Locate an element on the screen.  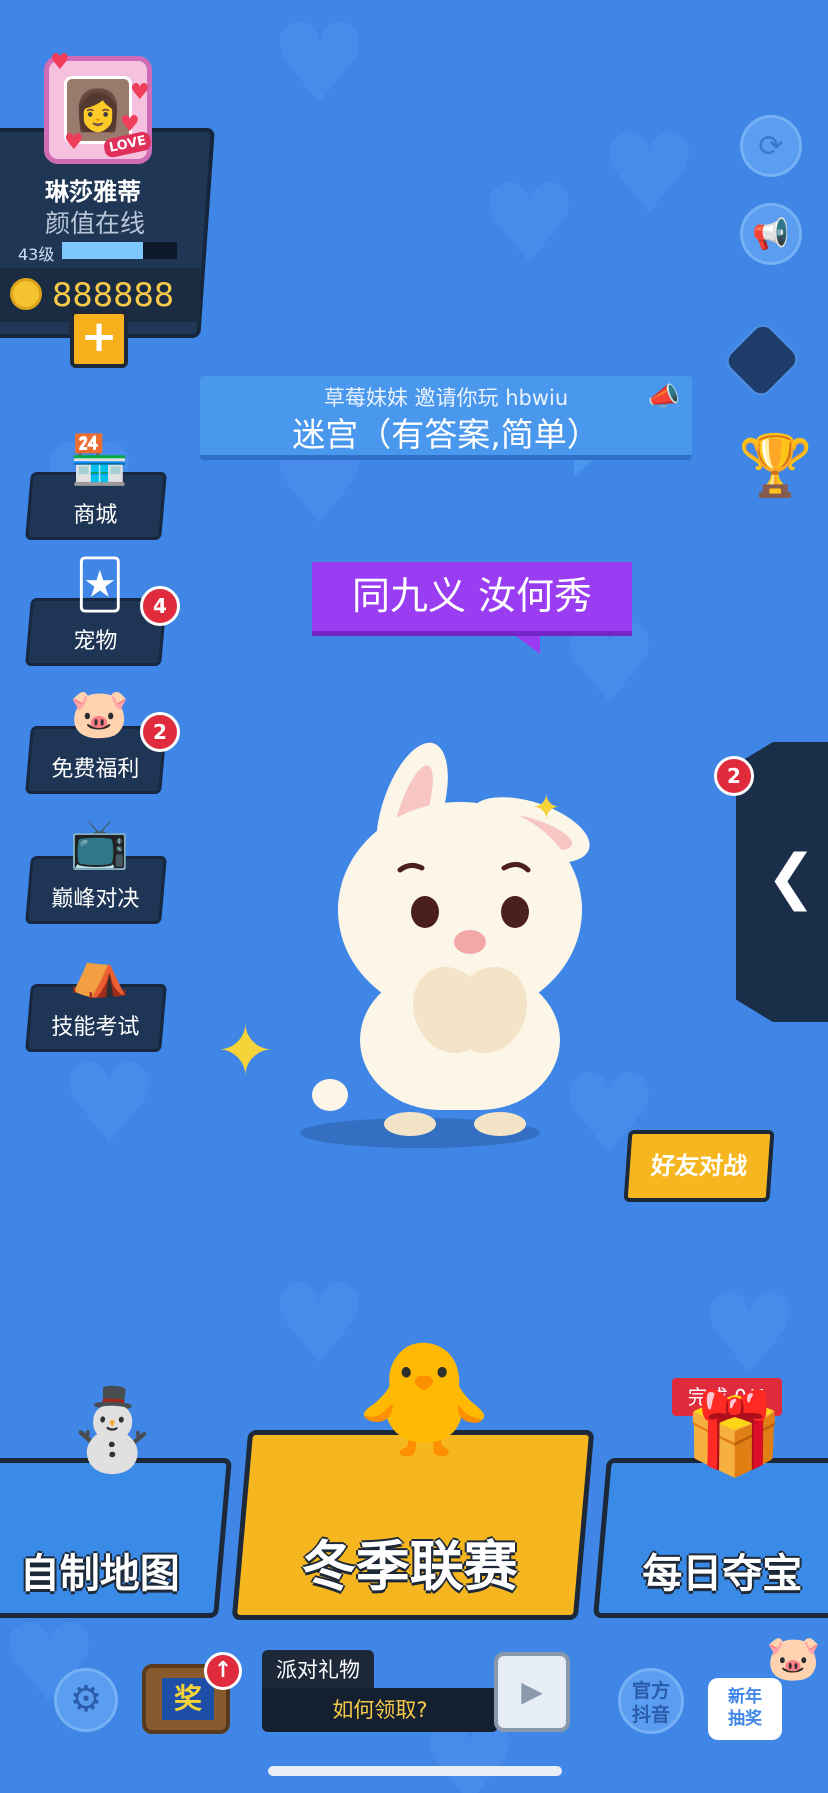
speech-bubble: 同九义 汝何秀 is located at coordinates (472, 599).